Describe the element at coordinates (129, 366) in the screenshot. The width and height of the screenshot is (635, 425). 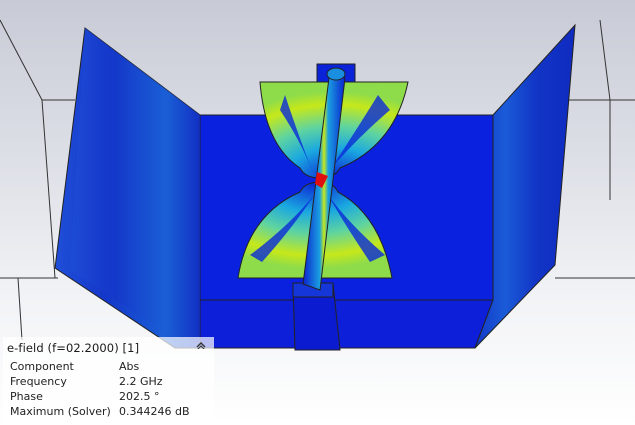
I see `legend-value: Abs` at that location.